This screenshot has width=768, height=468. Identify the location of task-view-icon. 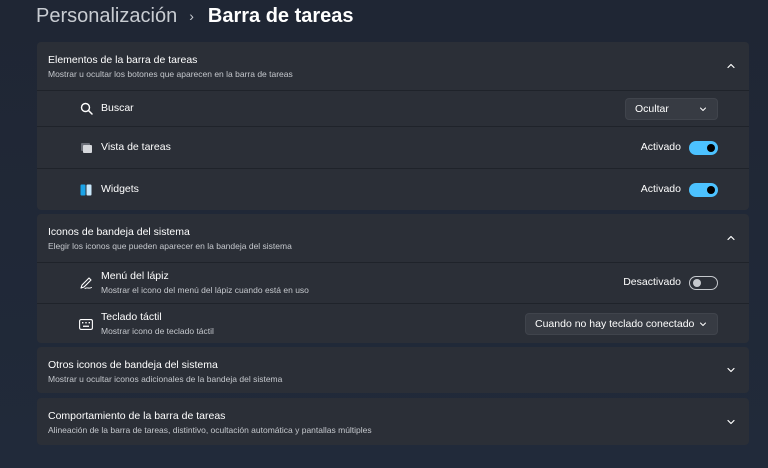
(86, 148).